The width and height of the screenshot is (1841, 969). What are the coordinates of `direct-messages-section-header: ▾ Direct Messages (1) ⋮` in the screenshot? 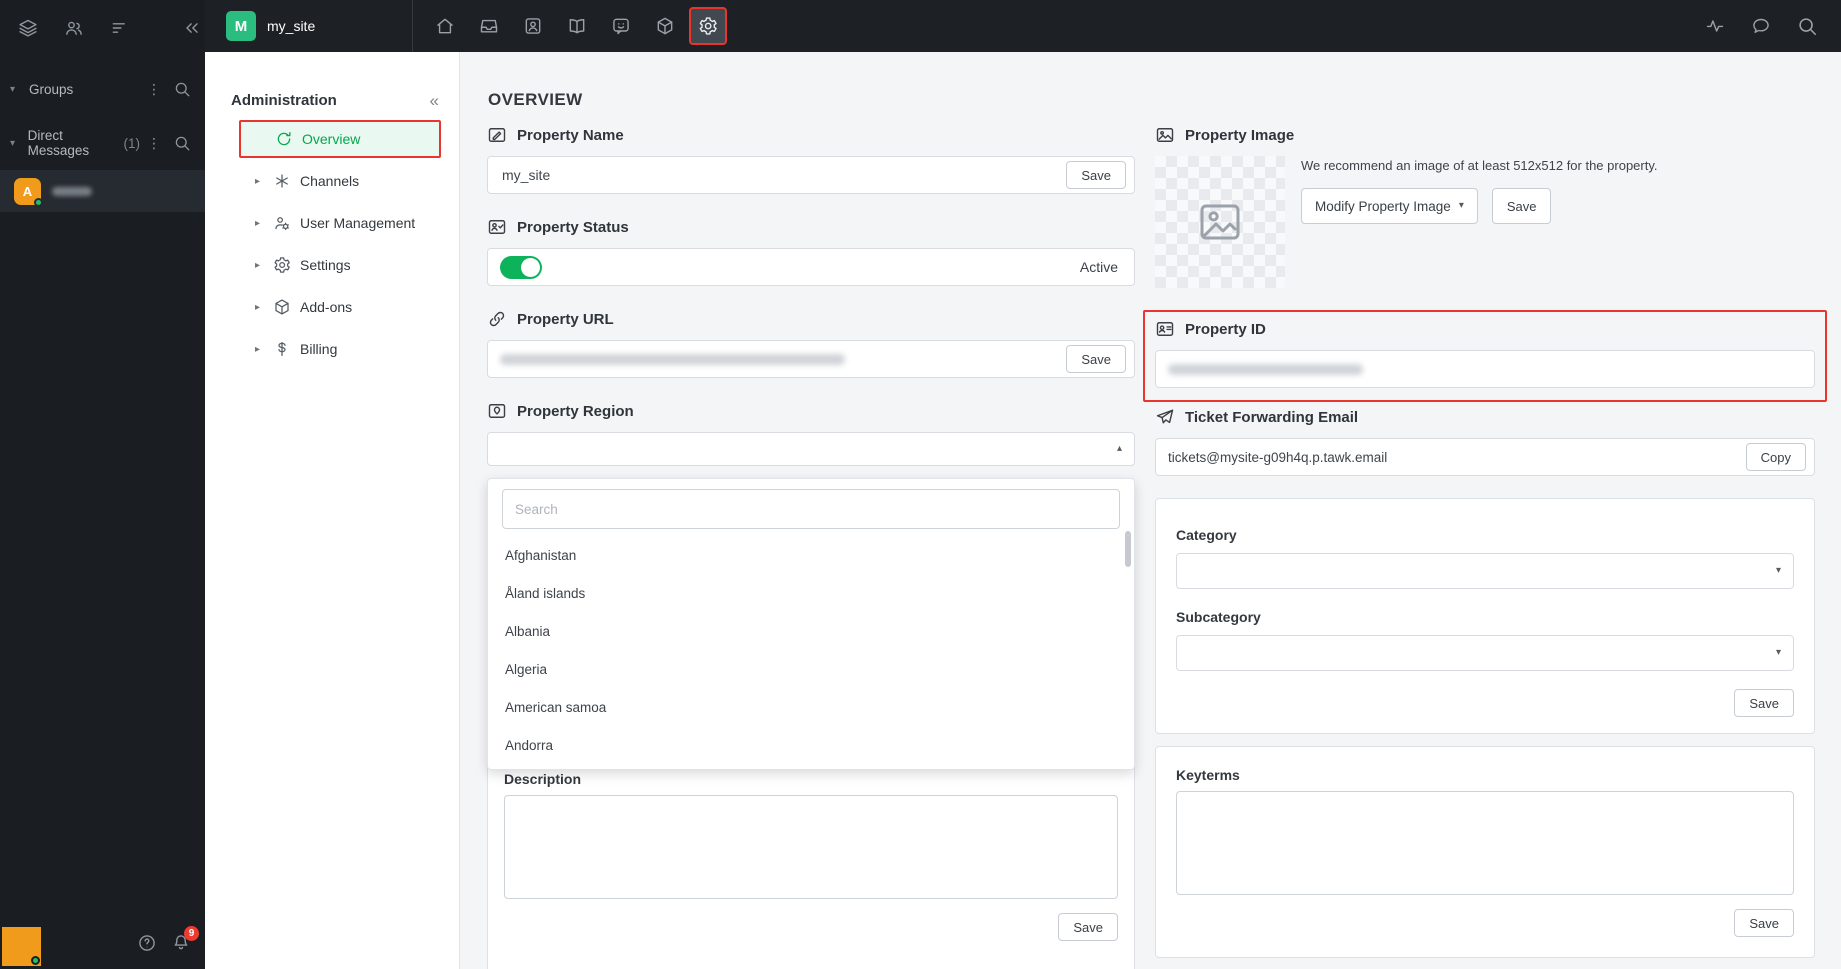 It's located at (102, 143).